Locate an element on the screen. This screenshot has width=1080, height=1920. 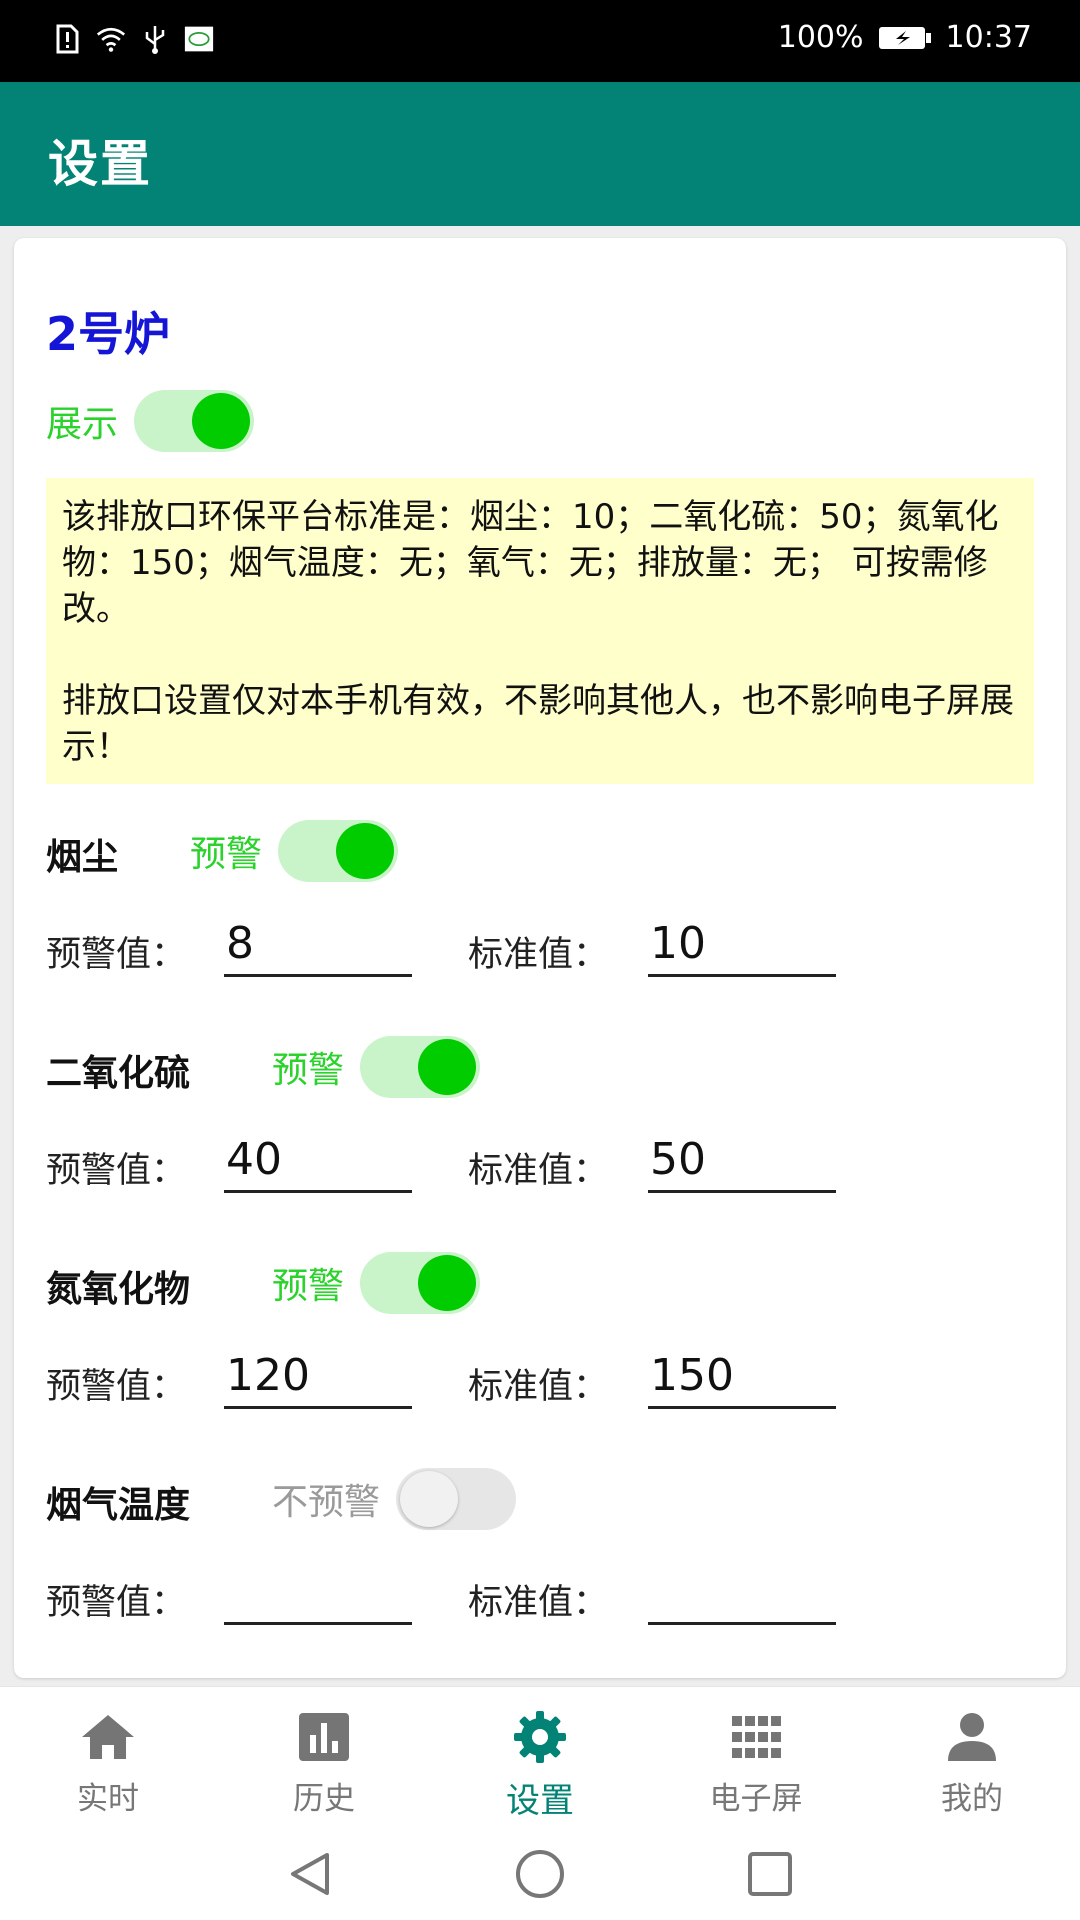
show-label: 展示 is located at coordinates (82, 424).